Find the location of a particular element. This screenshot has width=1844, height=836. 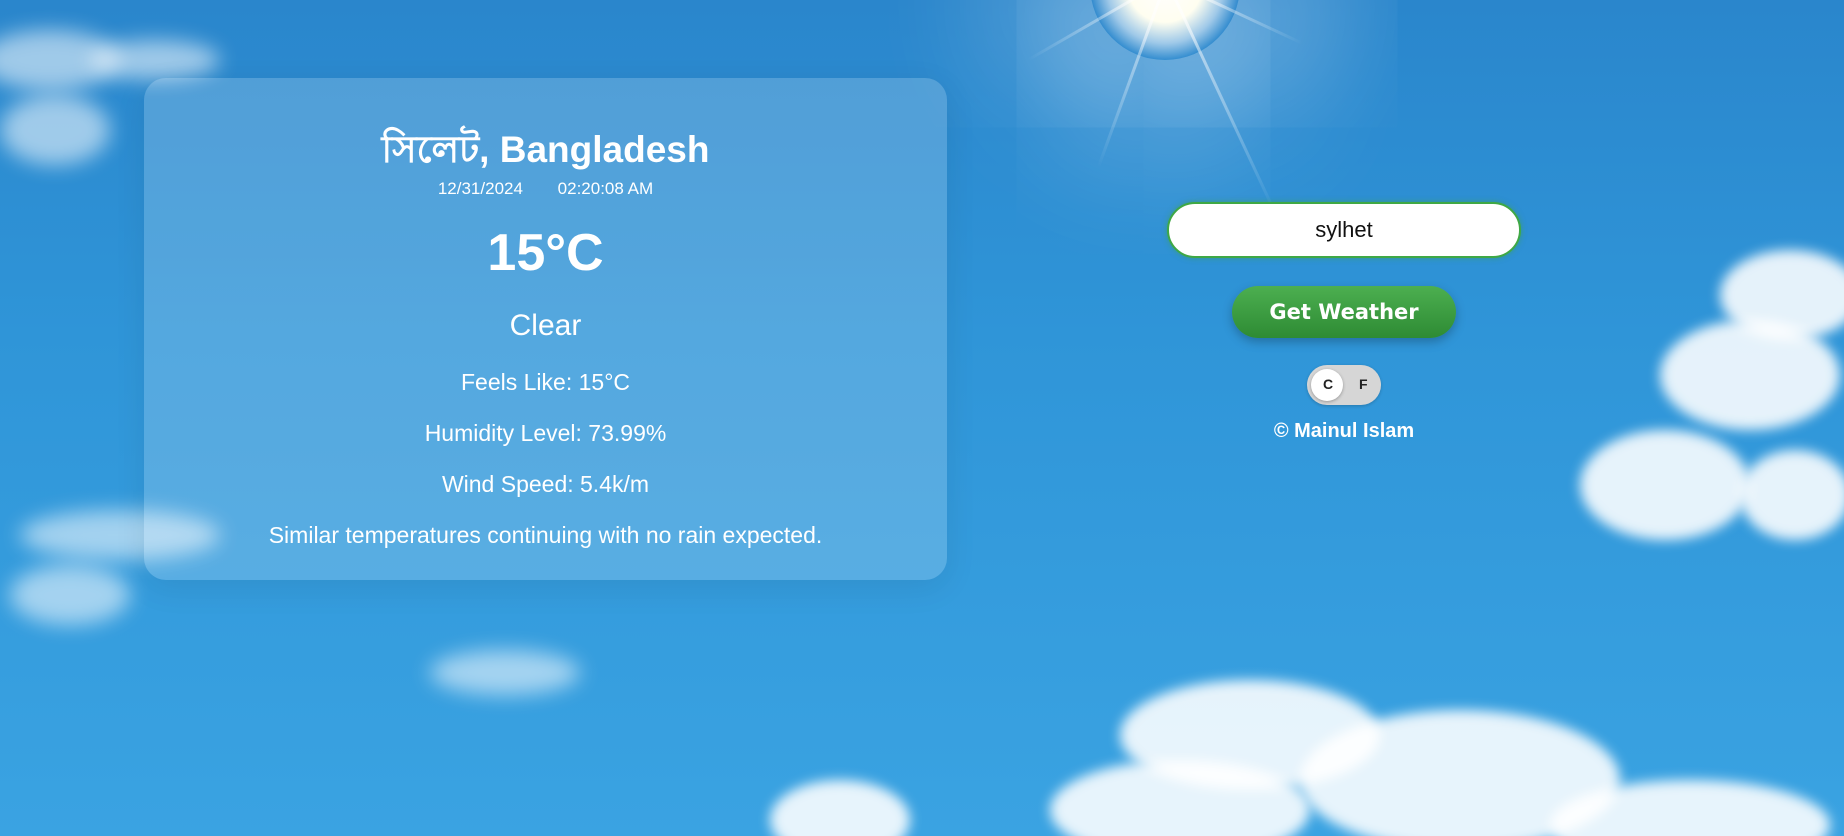

celsius-label: C is located at coordinates (1328, 384).